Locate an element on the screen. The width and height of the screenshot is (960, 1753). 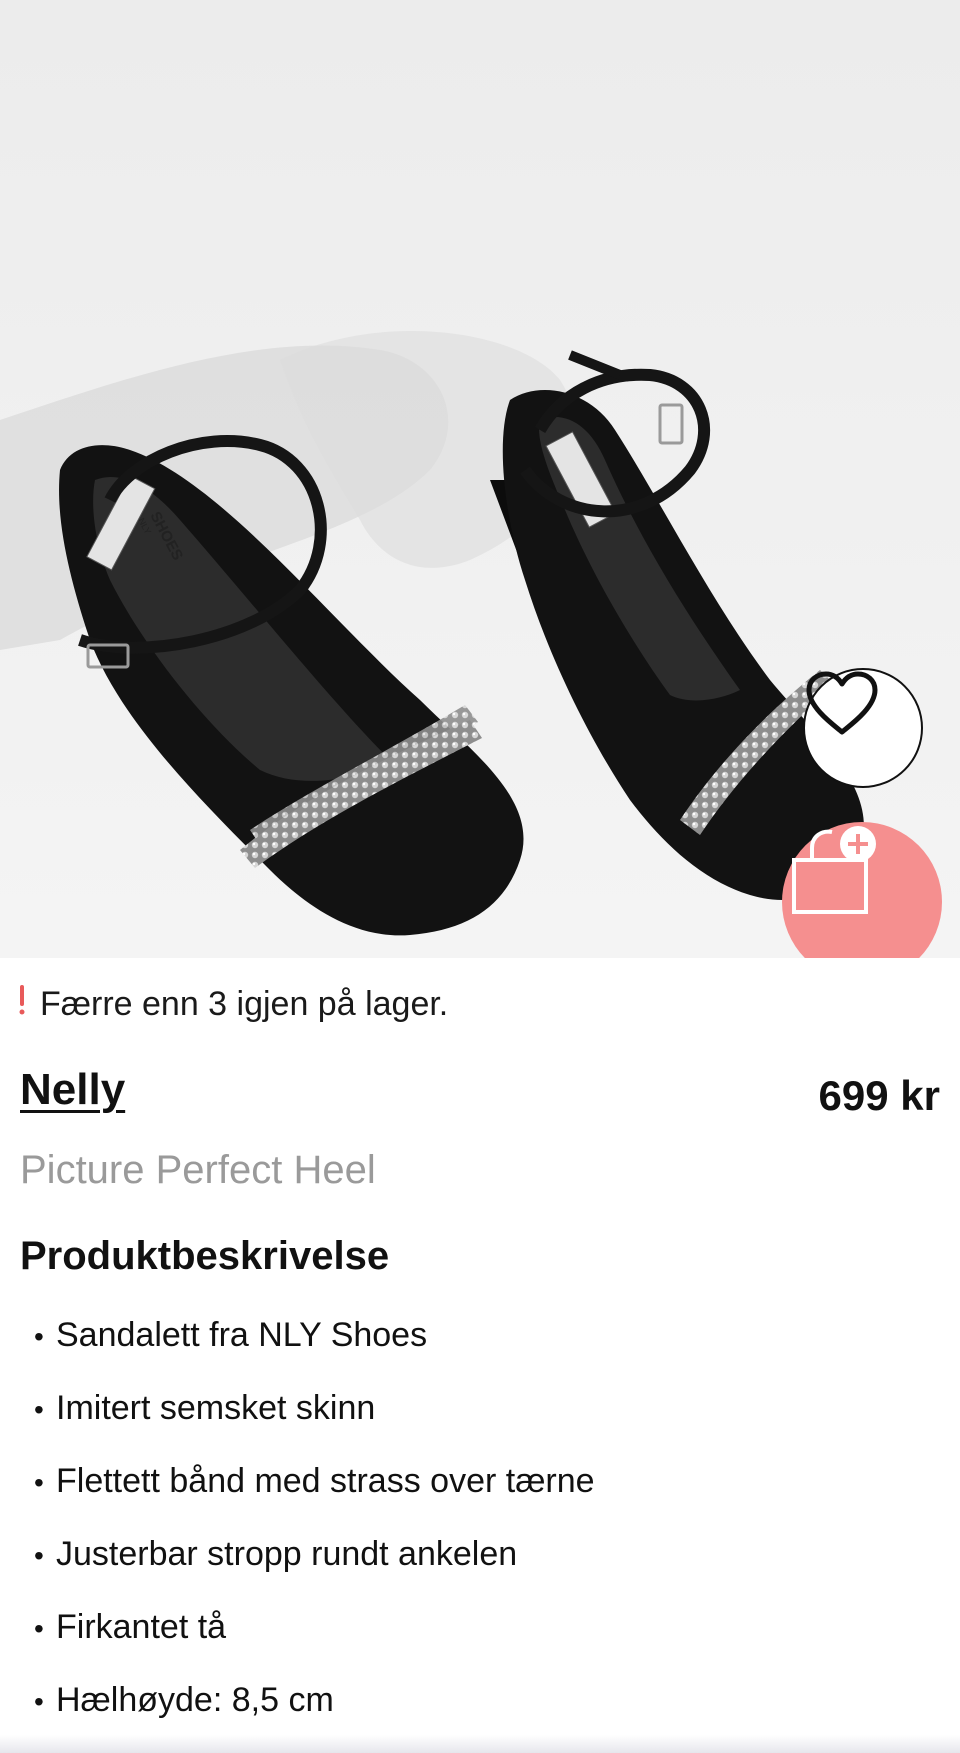
list-item: • Firkantet tå is located at coordinates (130, 1627).